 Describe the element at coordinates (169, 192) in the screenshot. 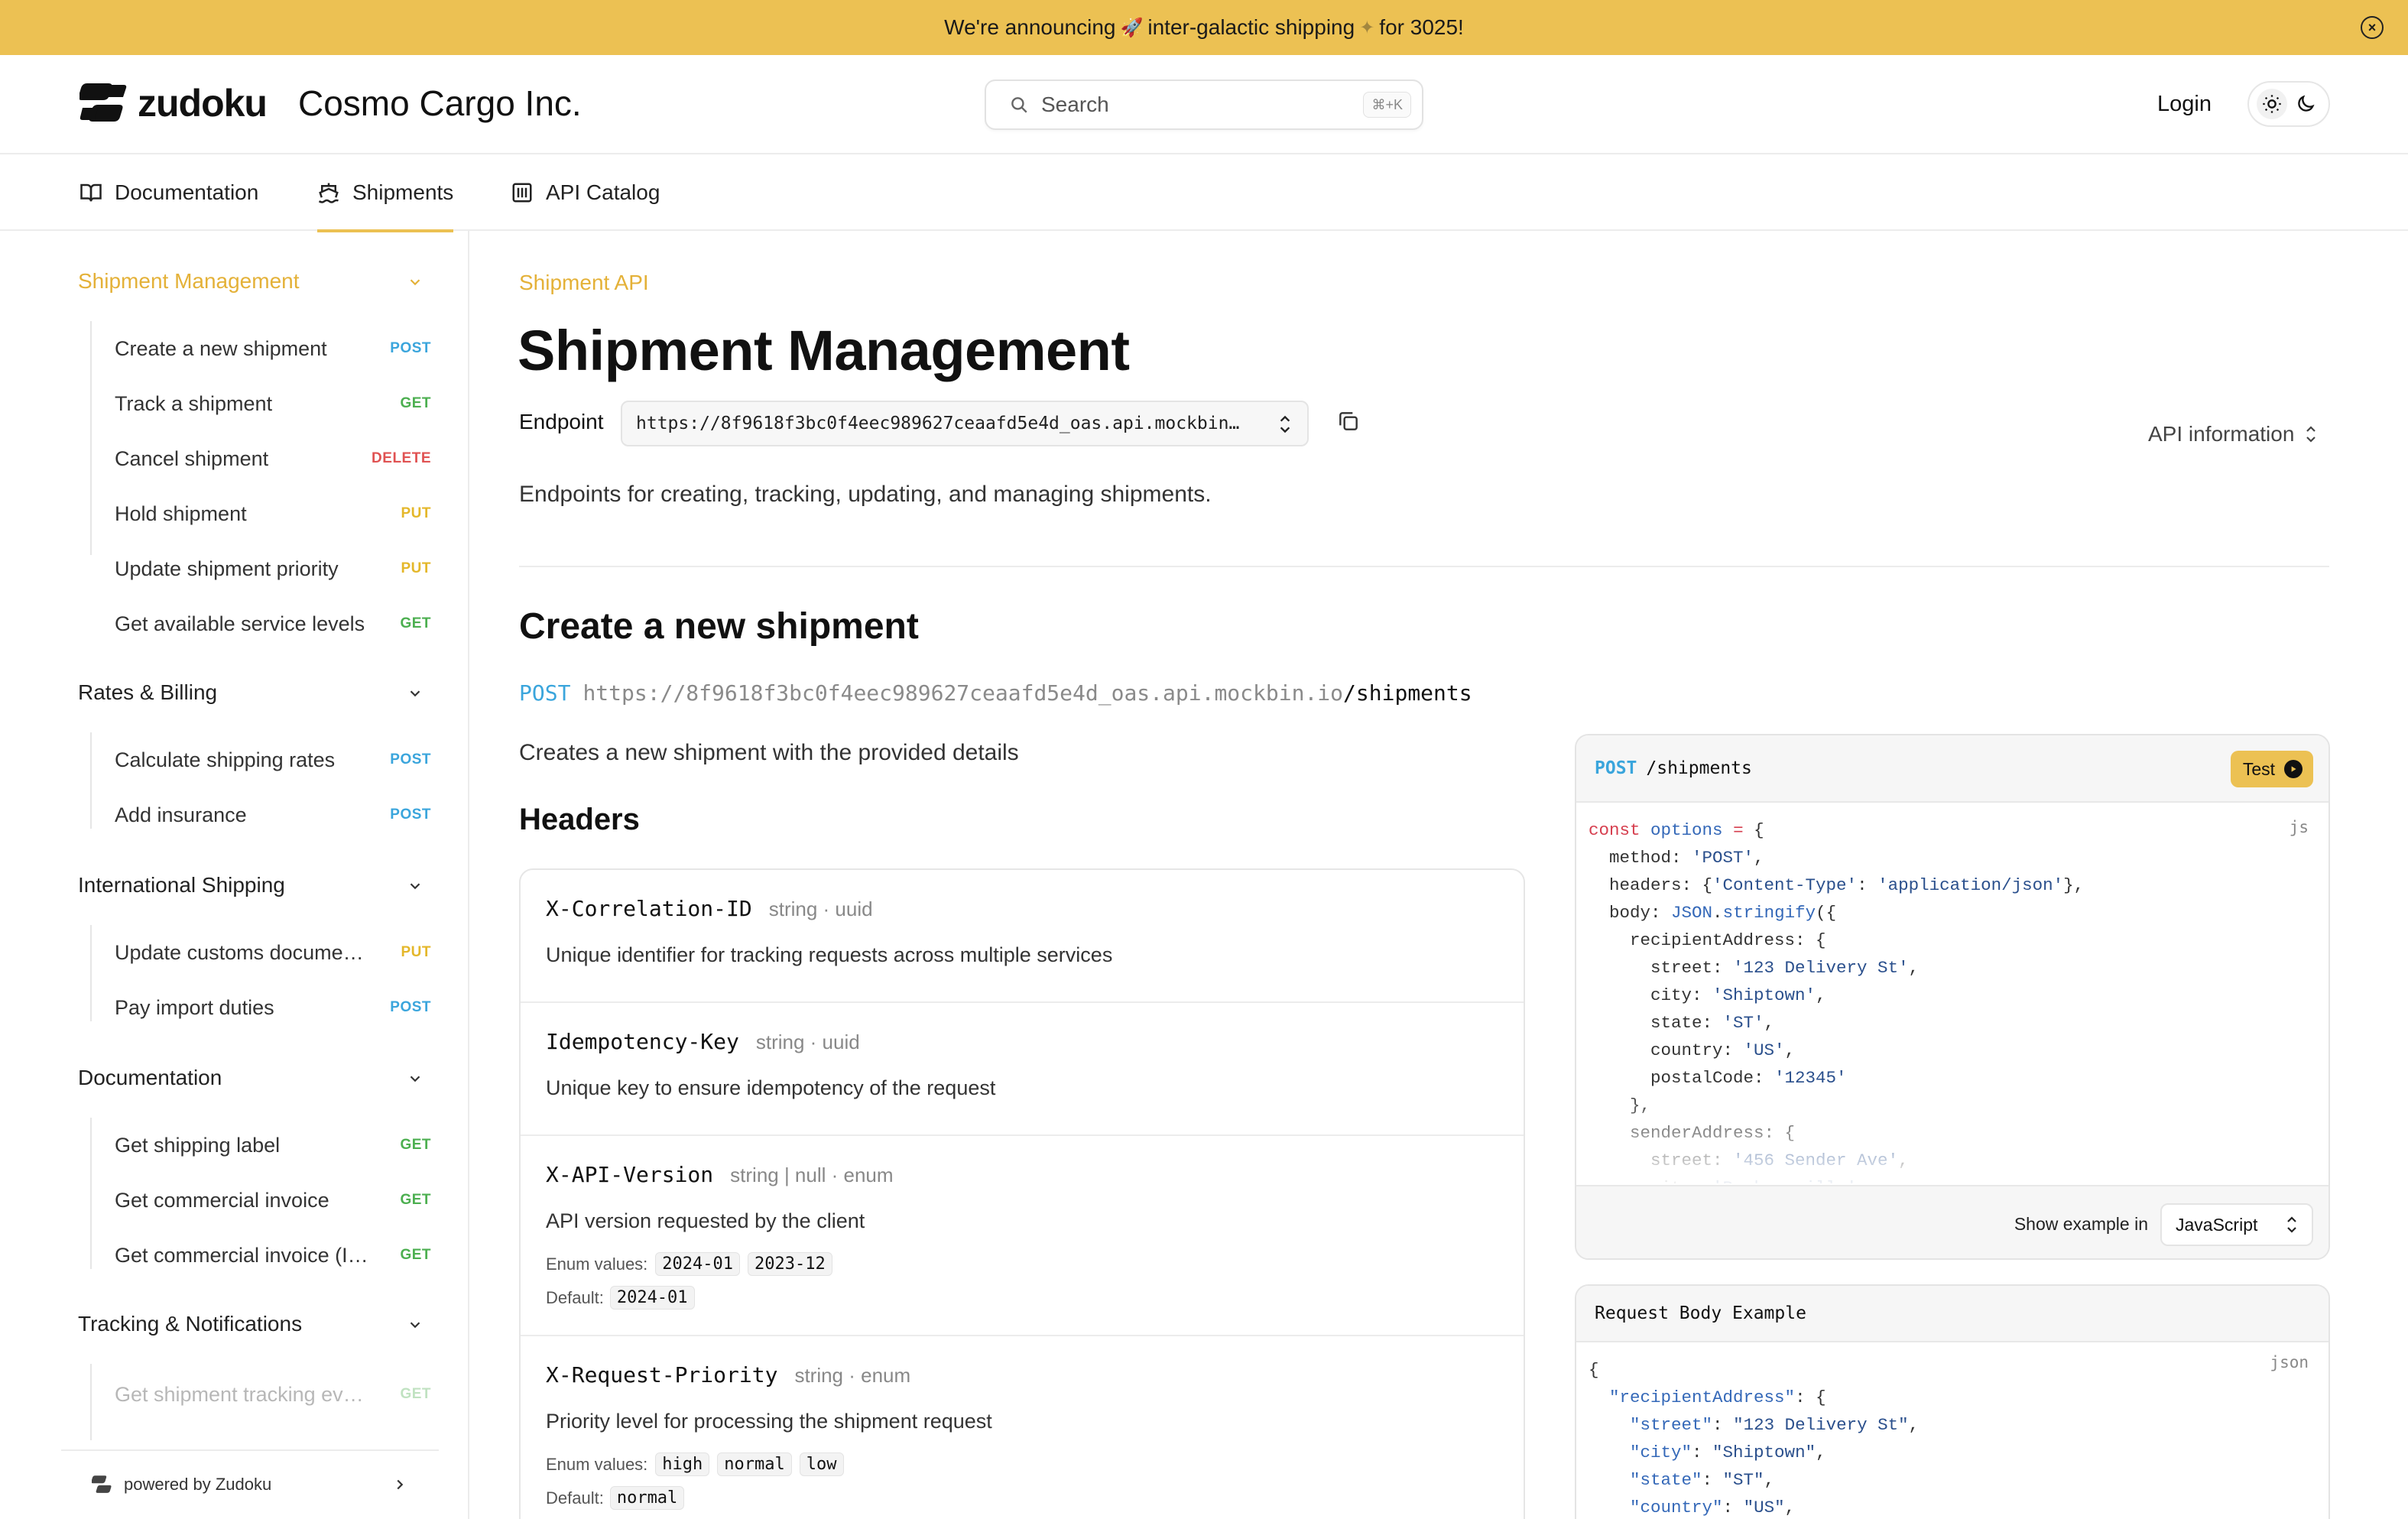

I see `tab-documentation: Documentation` at that location.